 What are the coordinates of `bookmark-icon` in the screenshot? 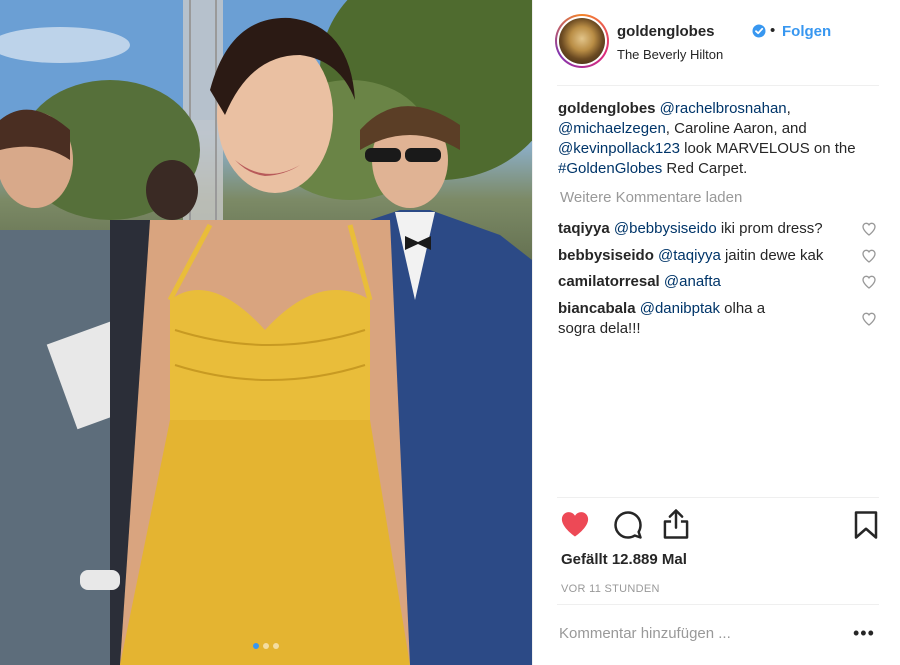 It's located at (866, 525).